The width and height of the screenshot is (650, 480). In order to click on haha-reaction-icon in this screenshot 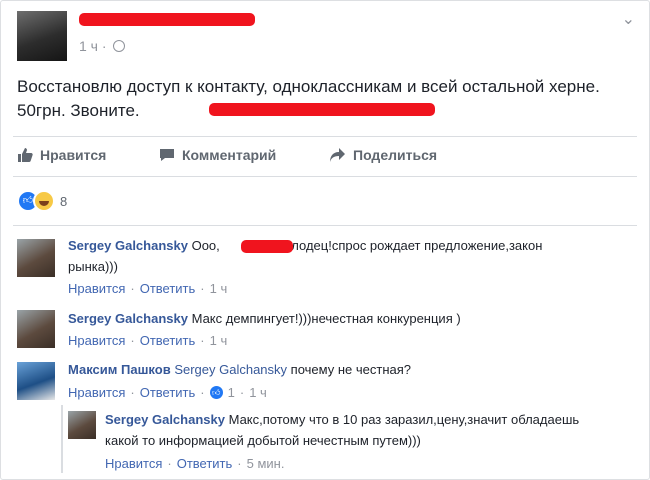, I will do `click(44, 201)`.